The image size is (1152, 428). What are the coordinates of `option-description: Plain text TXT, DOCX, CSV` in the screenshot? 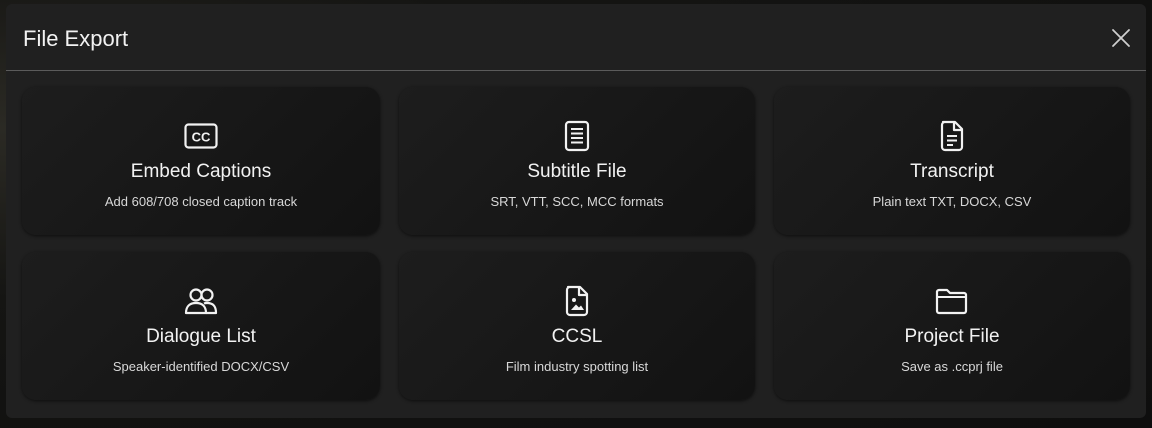 It's located at (952, 201).